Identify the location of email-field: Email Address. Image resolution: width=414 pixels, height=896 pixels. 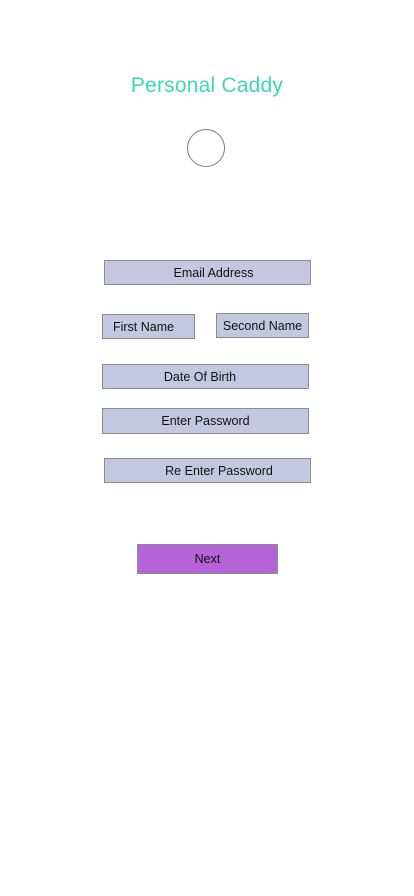
(207, 272).